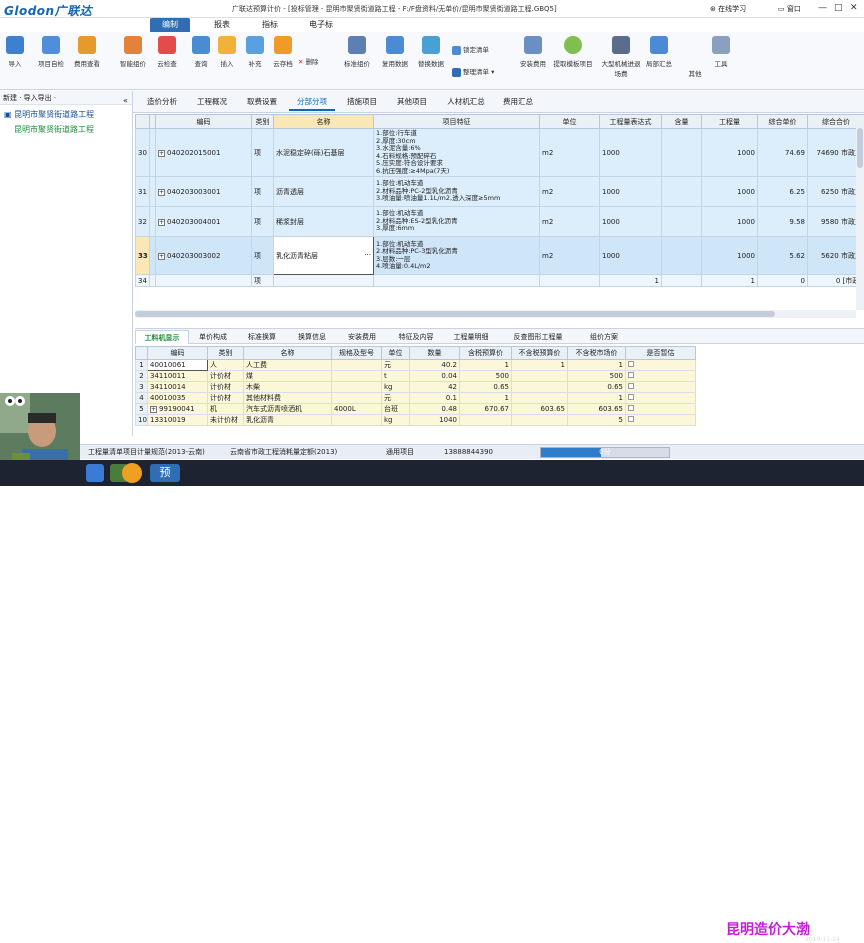 The image size is (864, 943). What do you see at coordinates (416, 387) in the screenshot?
I see `table-row: 3 34110014 计价材 木柴 kg 42 0.65 0.65` at bounding box center [416, 387].